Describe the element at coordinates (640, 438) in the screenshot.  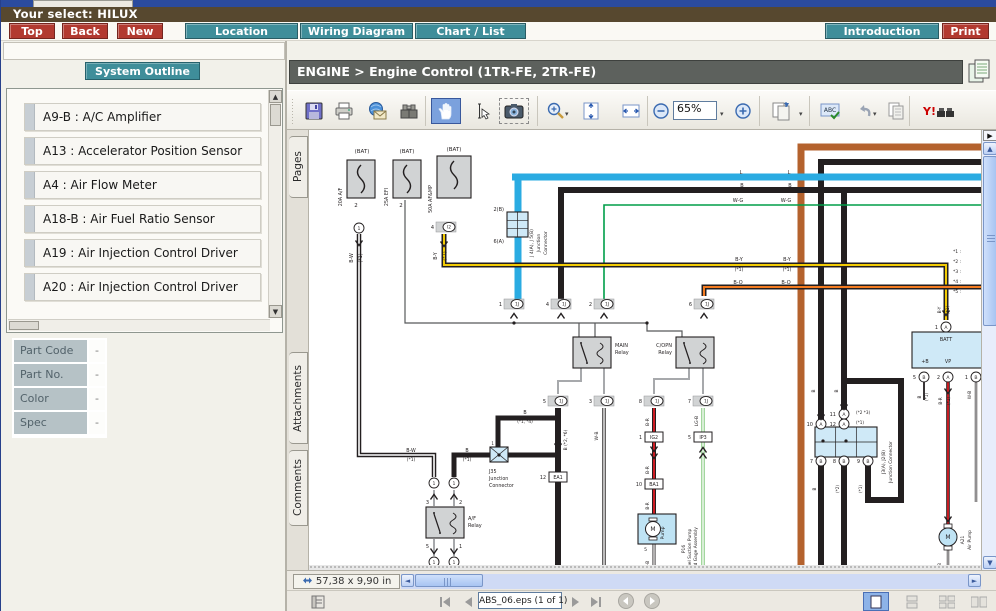
I see `wire-tag-number: 1` at that location.